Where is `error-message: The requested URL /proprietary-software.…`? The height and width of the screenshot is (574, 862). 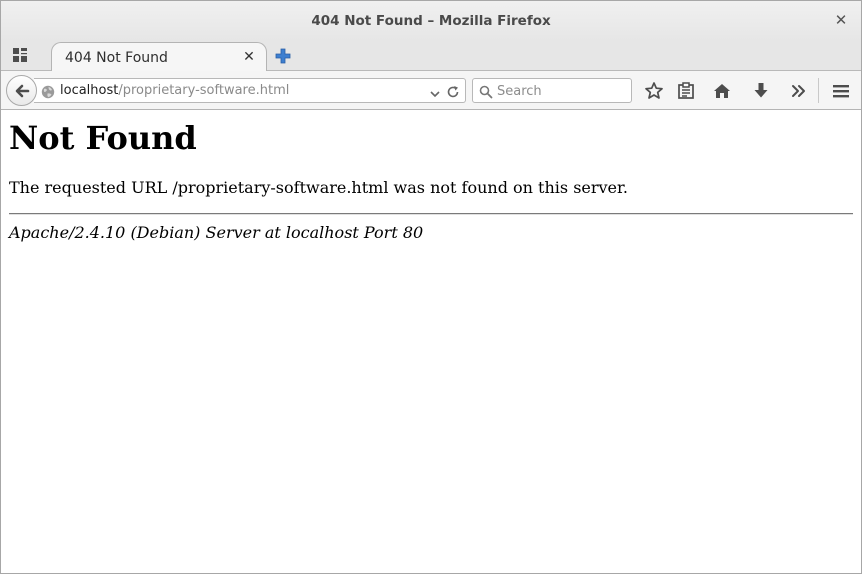
error-message: The requested URL /proprietary-software.… is located at coordinates (318, 187).